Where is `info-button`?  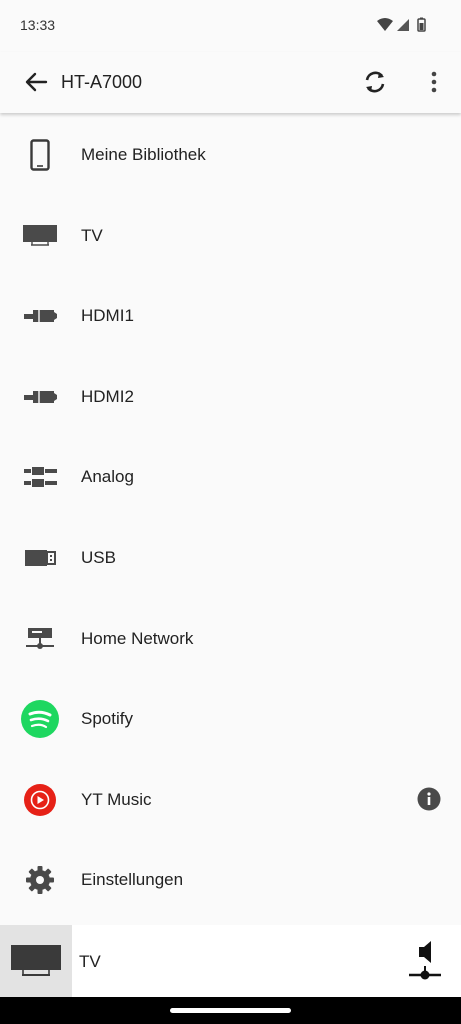
info-button is located at coordinates (429, 799).